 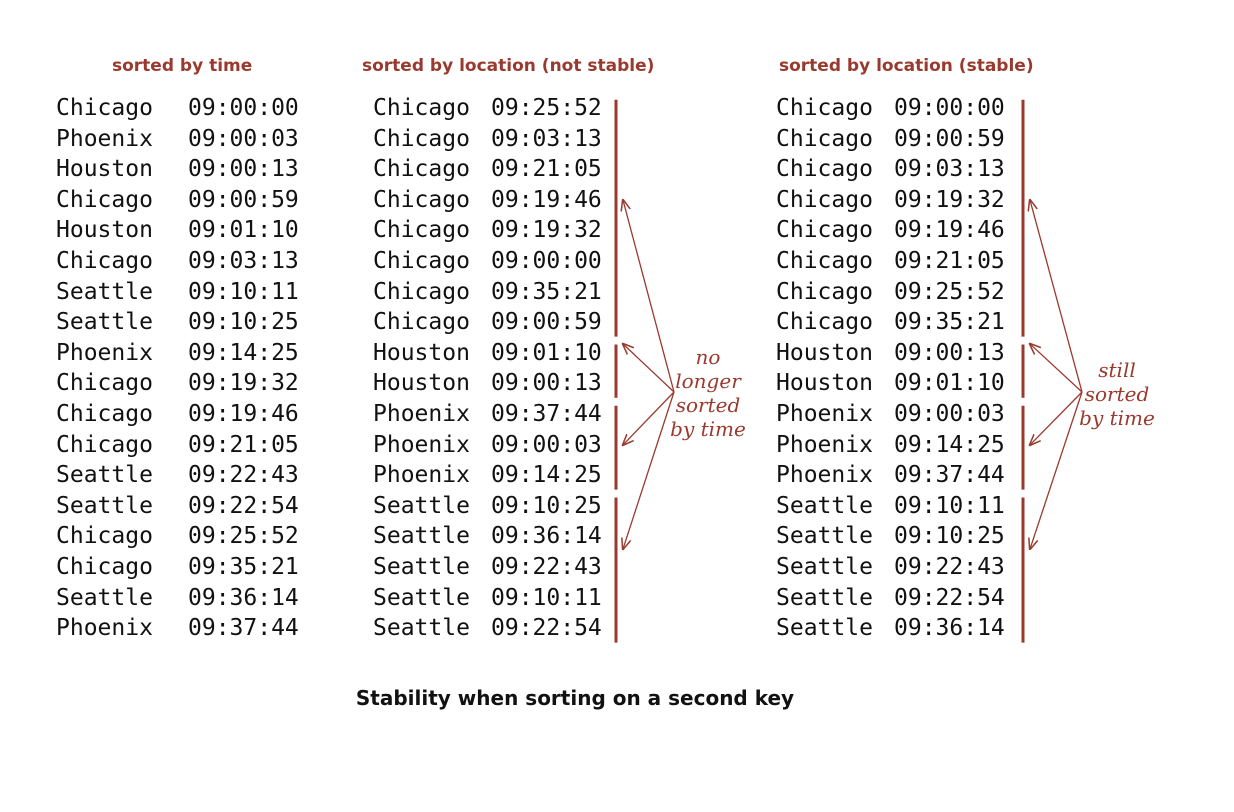 I want to click on annotation-line: no, so click(x=708, y=357).